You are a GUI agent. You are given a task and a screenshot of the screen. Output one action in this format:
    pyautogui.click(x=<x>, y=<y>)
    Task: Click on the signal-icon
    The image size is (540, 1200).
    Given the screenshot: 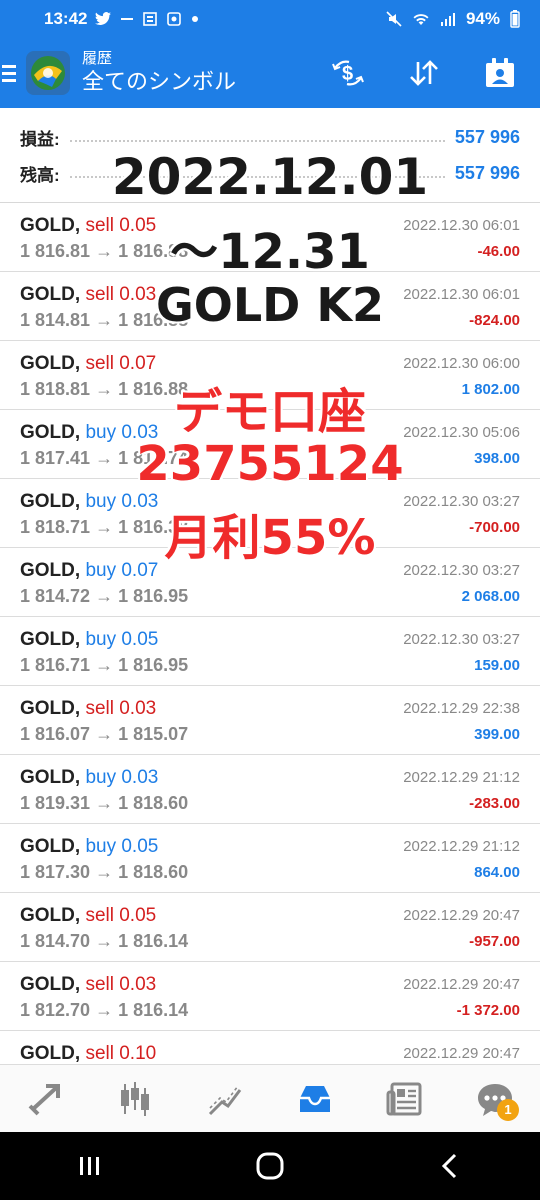 What is the action you would take?
    pyautogui.click(x=447, y=19)
    